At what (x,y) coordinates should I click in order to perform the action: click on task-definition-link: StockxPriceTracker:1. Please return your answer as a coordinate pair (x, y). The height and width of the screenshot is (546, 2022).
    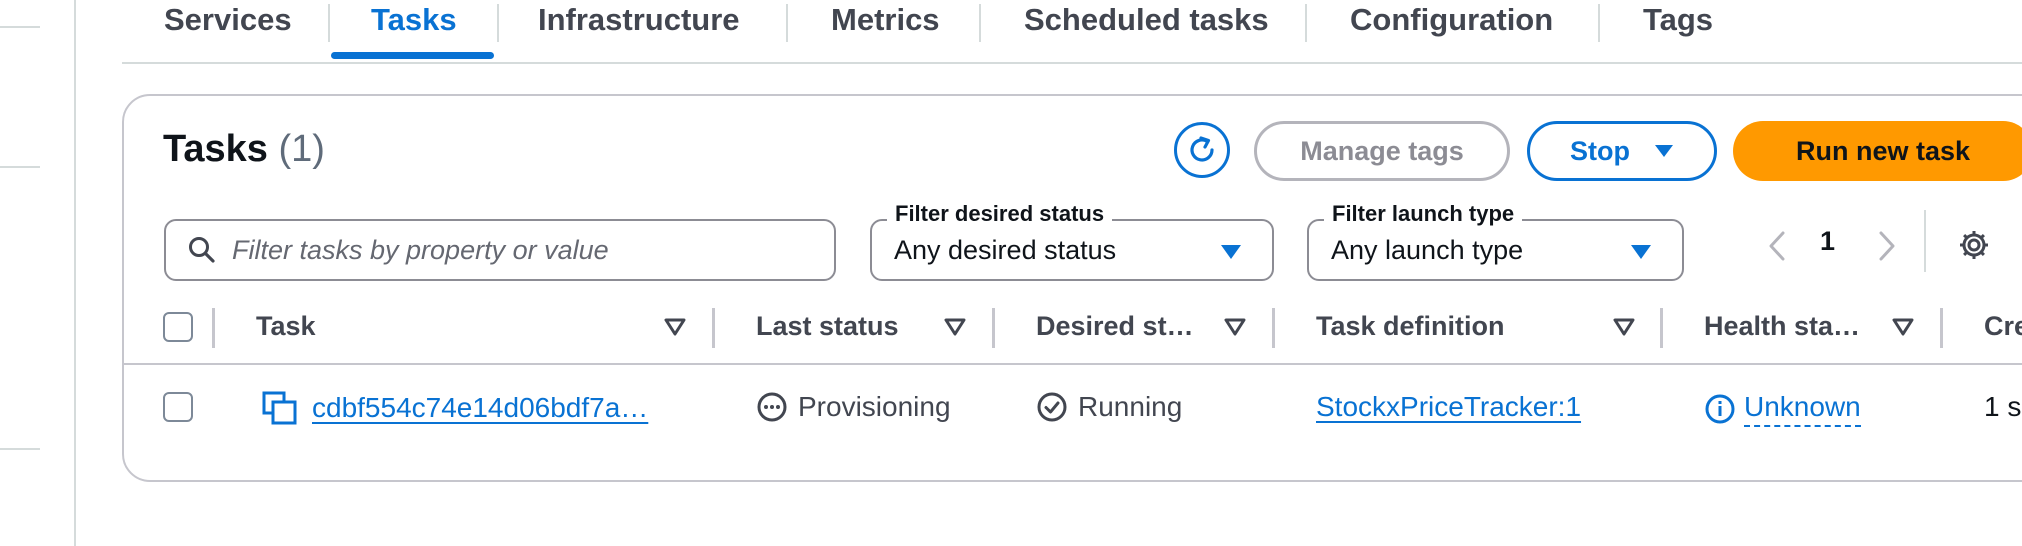
    Looking at the image, I should click on (1448, 407).